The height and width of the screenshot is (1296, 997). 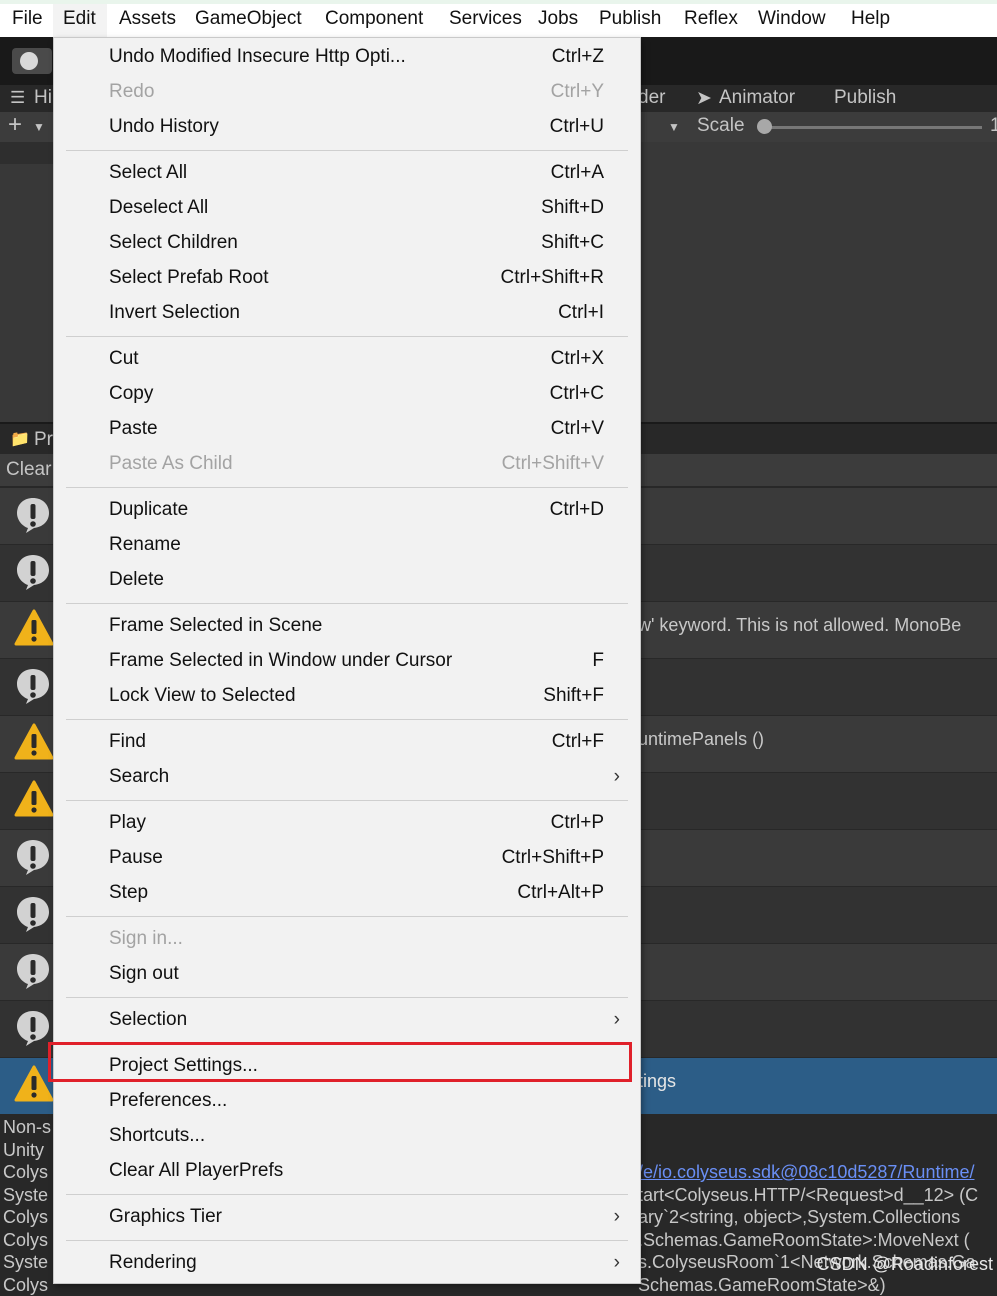 I want to click on menu-item-selection: Selection ›, so click(x=347, y=1020).